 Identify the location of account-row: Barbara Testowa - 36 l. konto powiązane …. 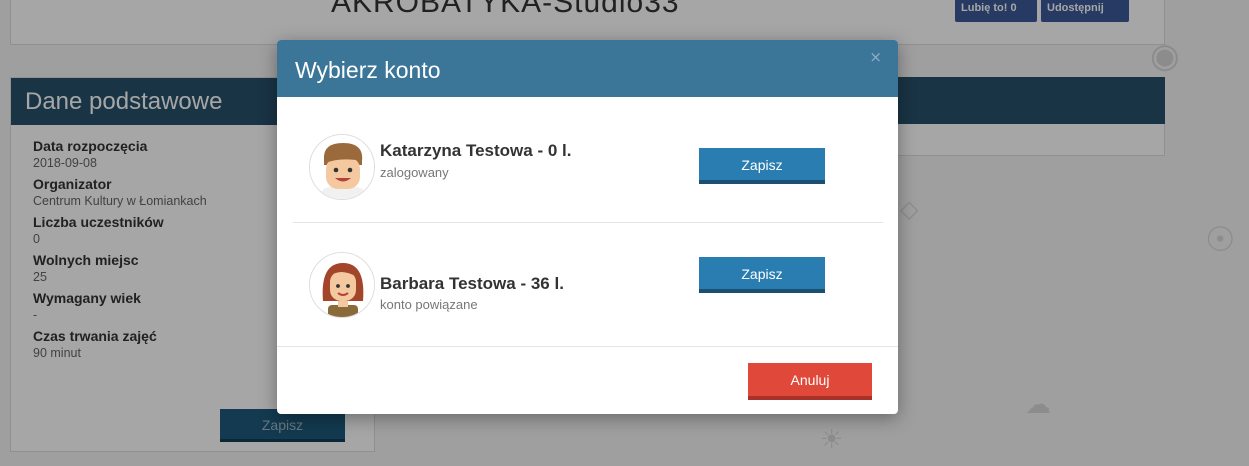
(588, 285).